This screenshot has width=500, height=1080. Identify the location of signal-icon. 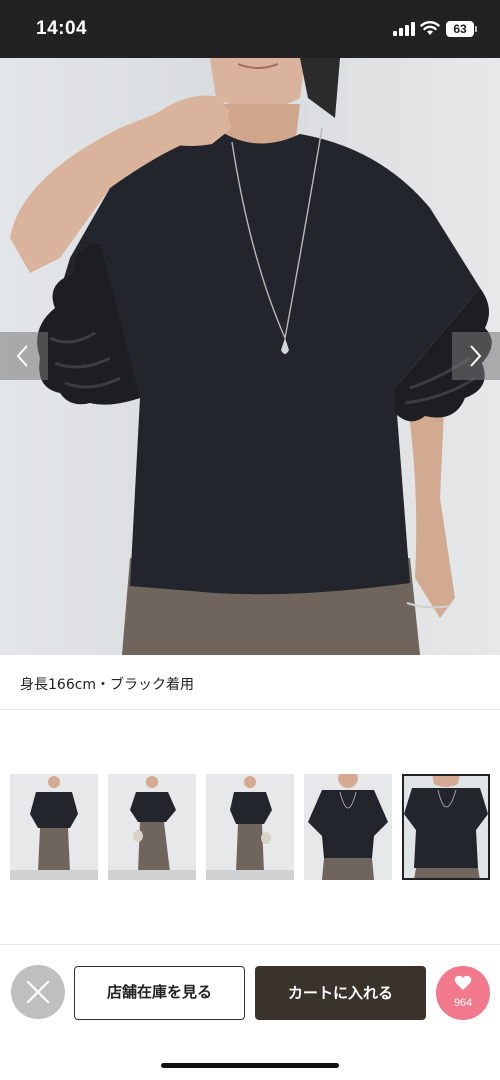
(404, 29).